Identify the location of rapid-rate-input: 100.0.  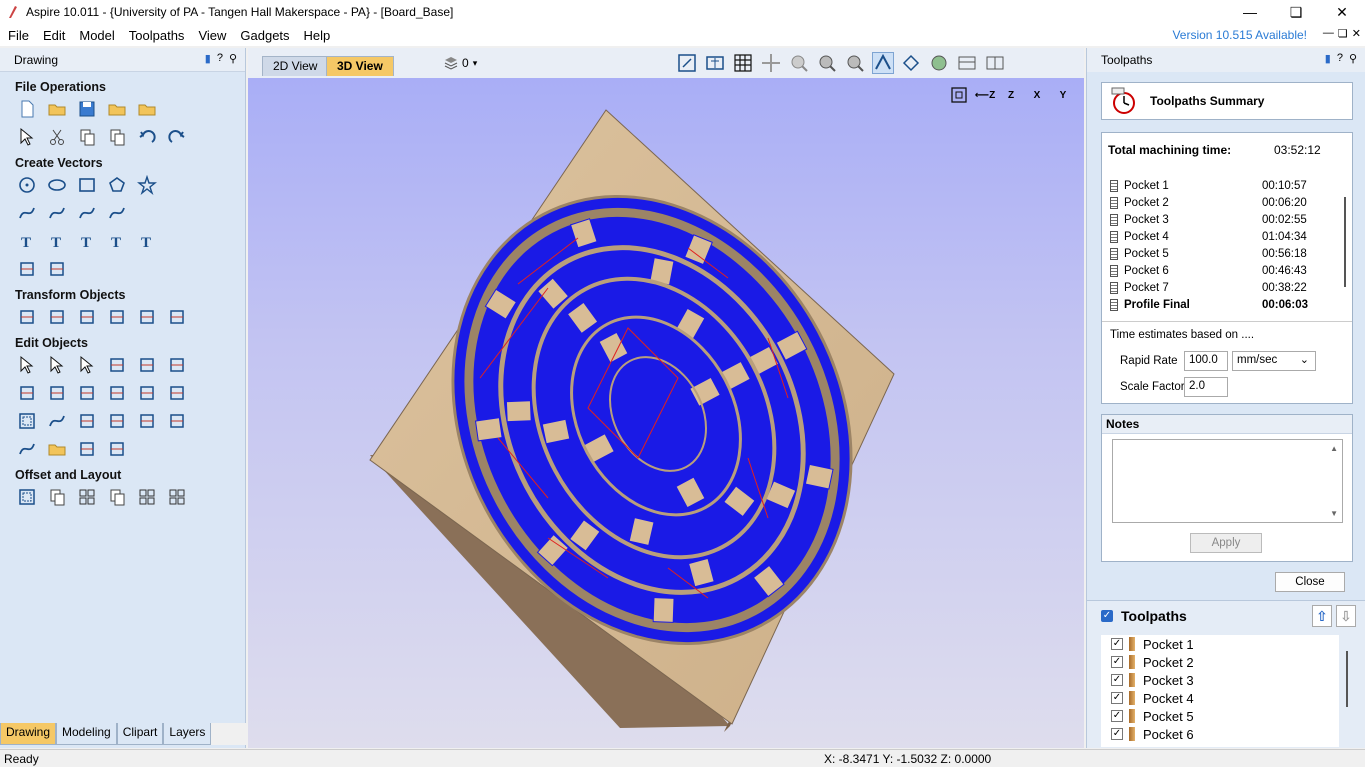
(1206, 361).